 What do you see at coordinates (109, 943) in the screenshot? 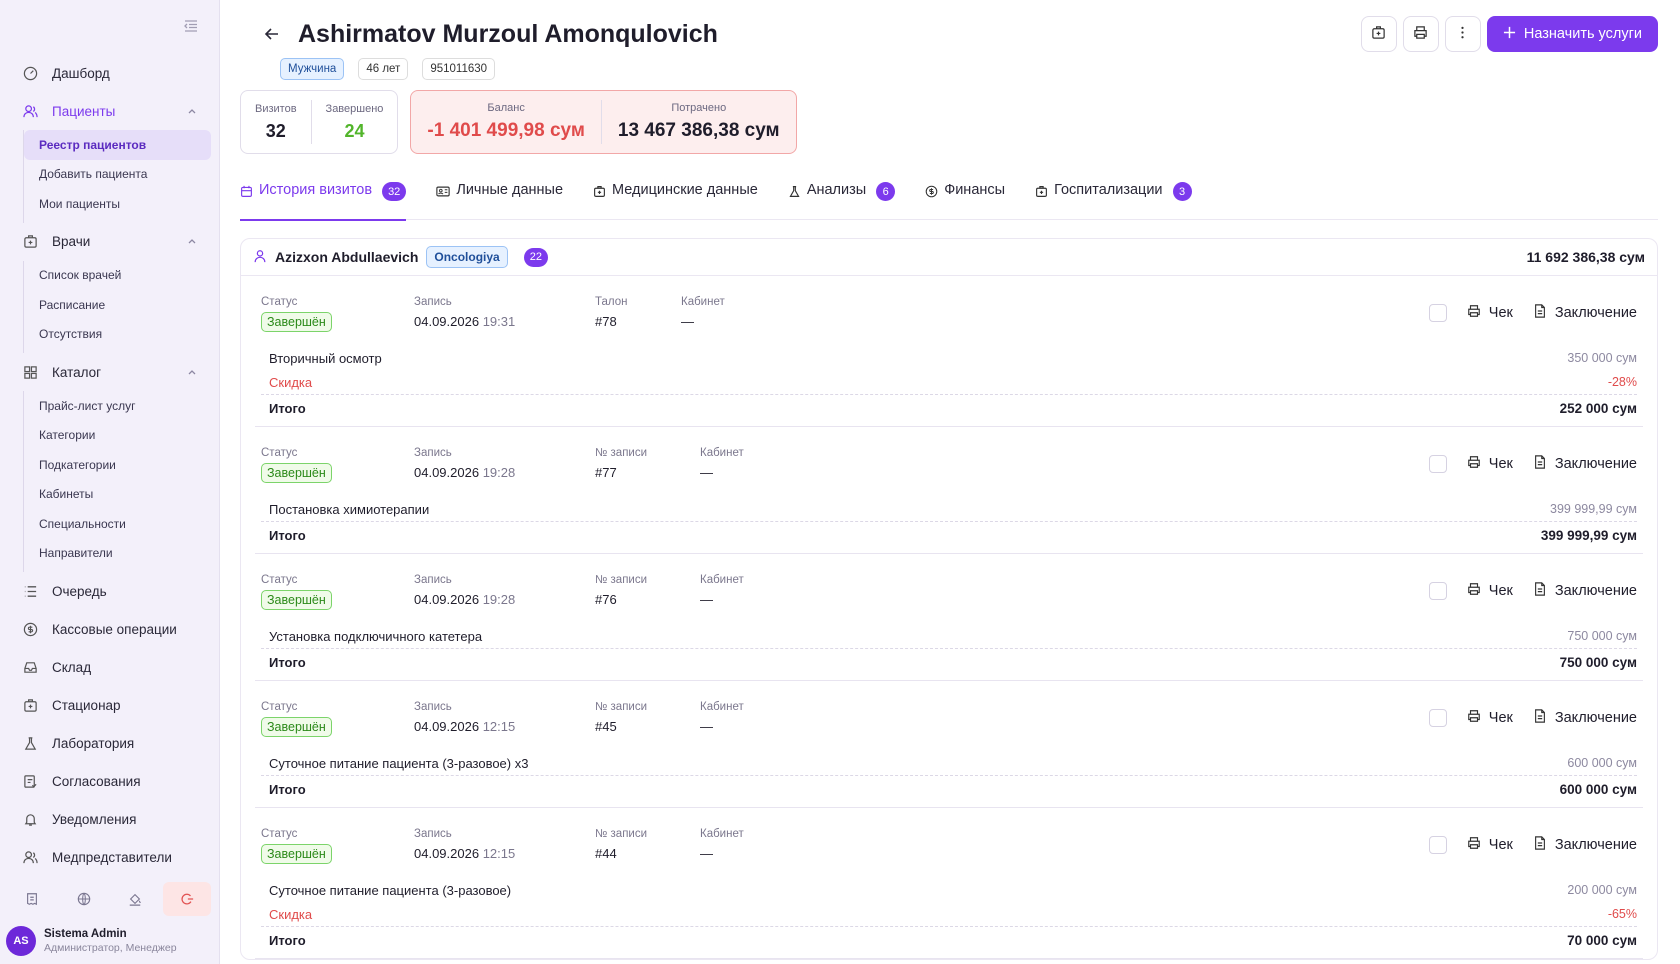
I see `user-profile: AS Sistema Admin Администратор, Менеджер` at bounding box center [109, 943].